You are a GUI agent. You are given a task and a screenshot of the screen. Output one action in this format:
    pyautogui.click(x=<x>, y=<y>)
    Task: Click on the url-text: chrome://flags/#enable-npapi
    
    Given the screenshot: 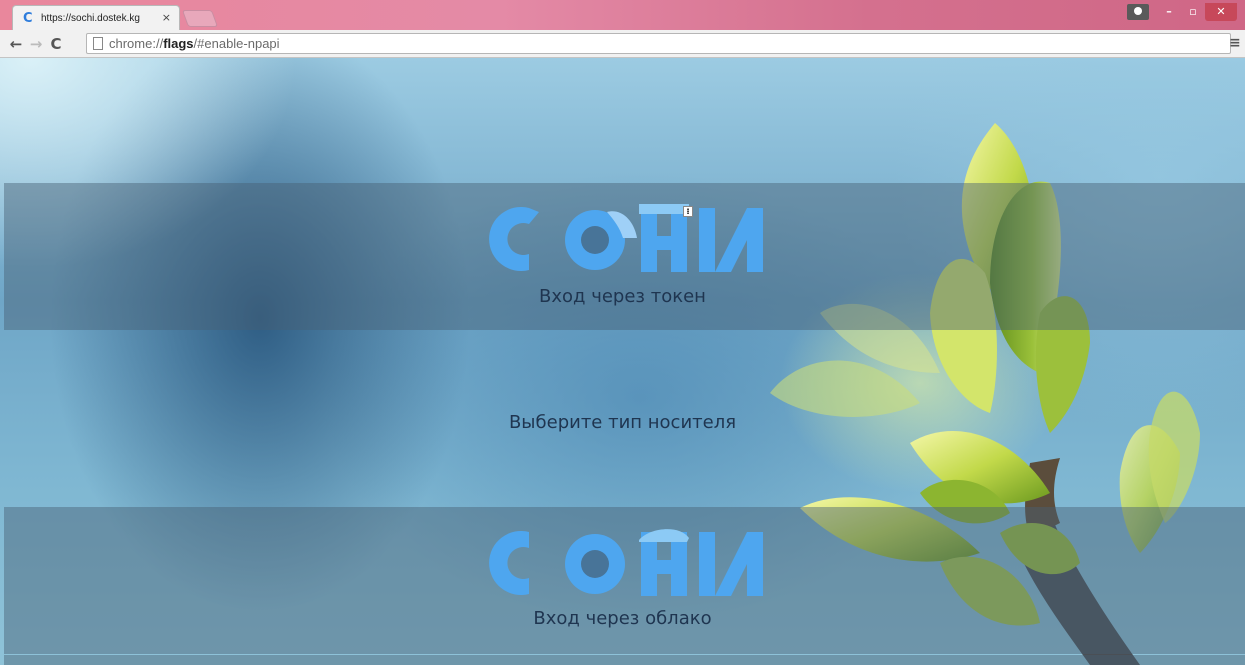 What is the action you would take?
    pyautogui.click(x=194, y=43)
    